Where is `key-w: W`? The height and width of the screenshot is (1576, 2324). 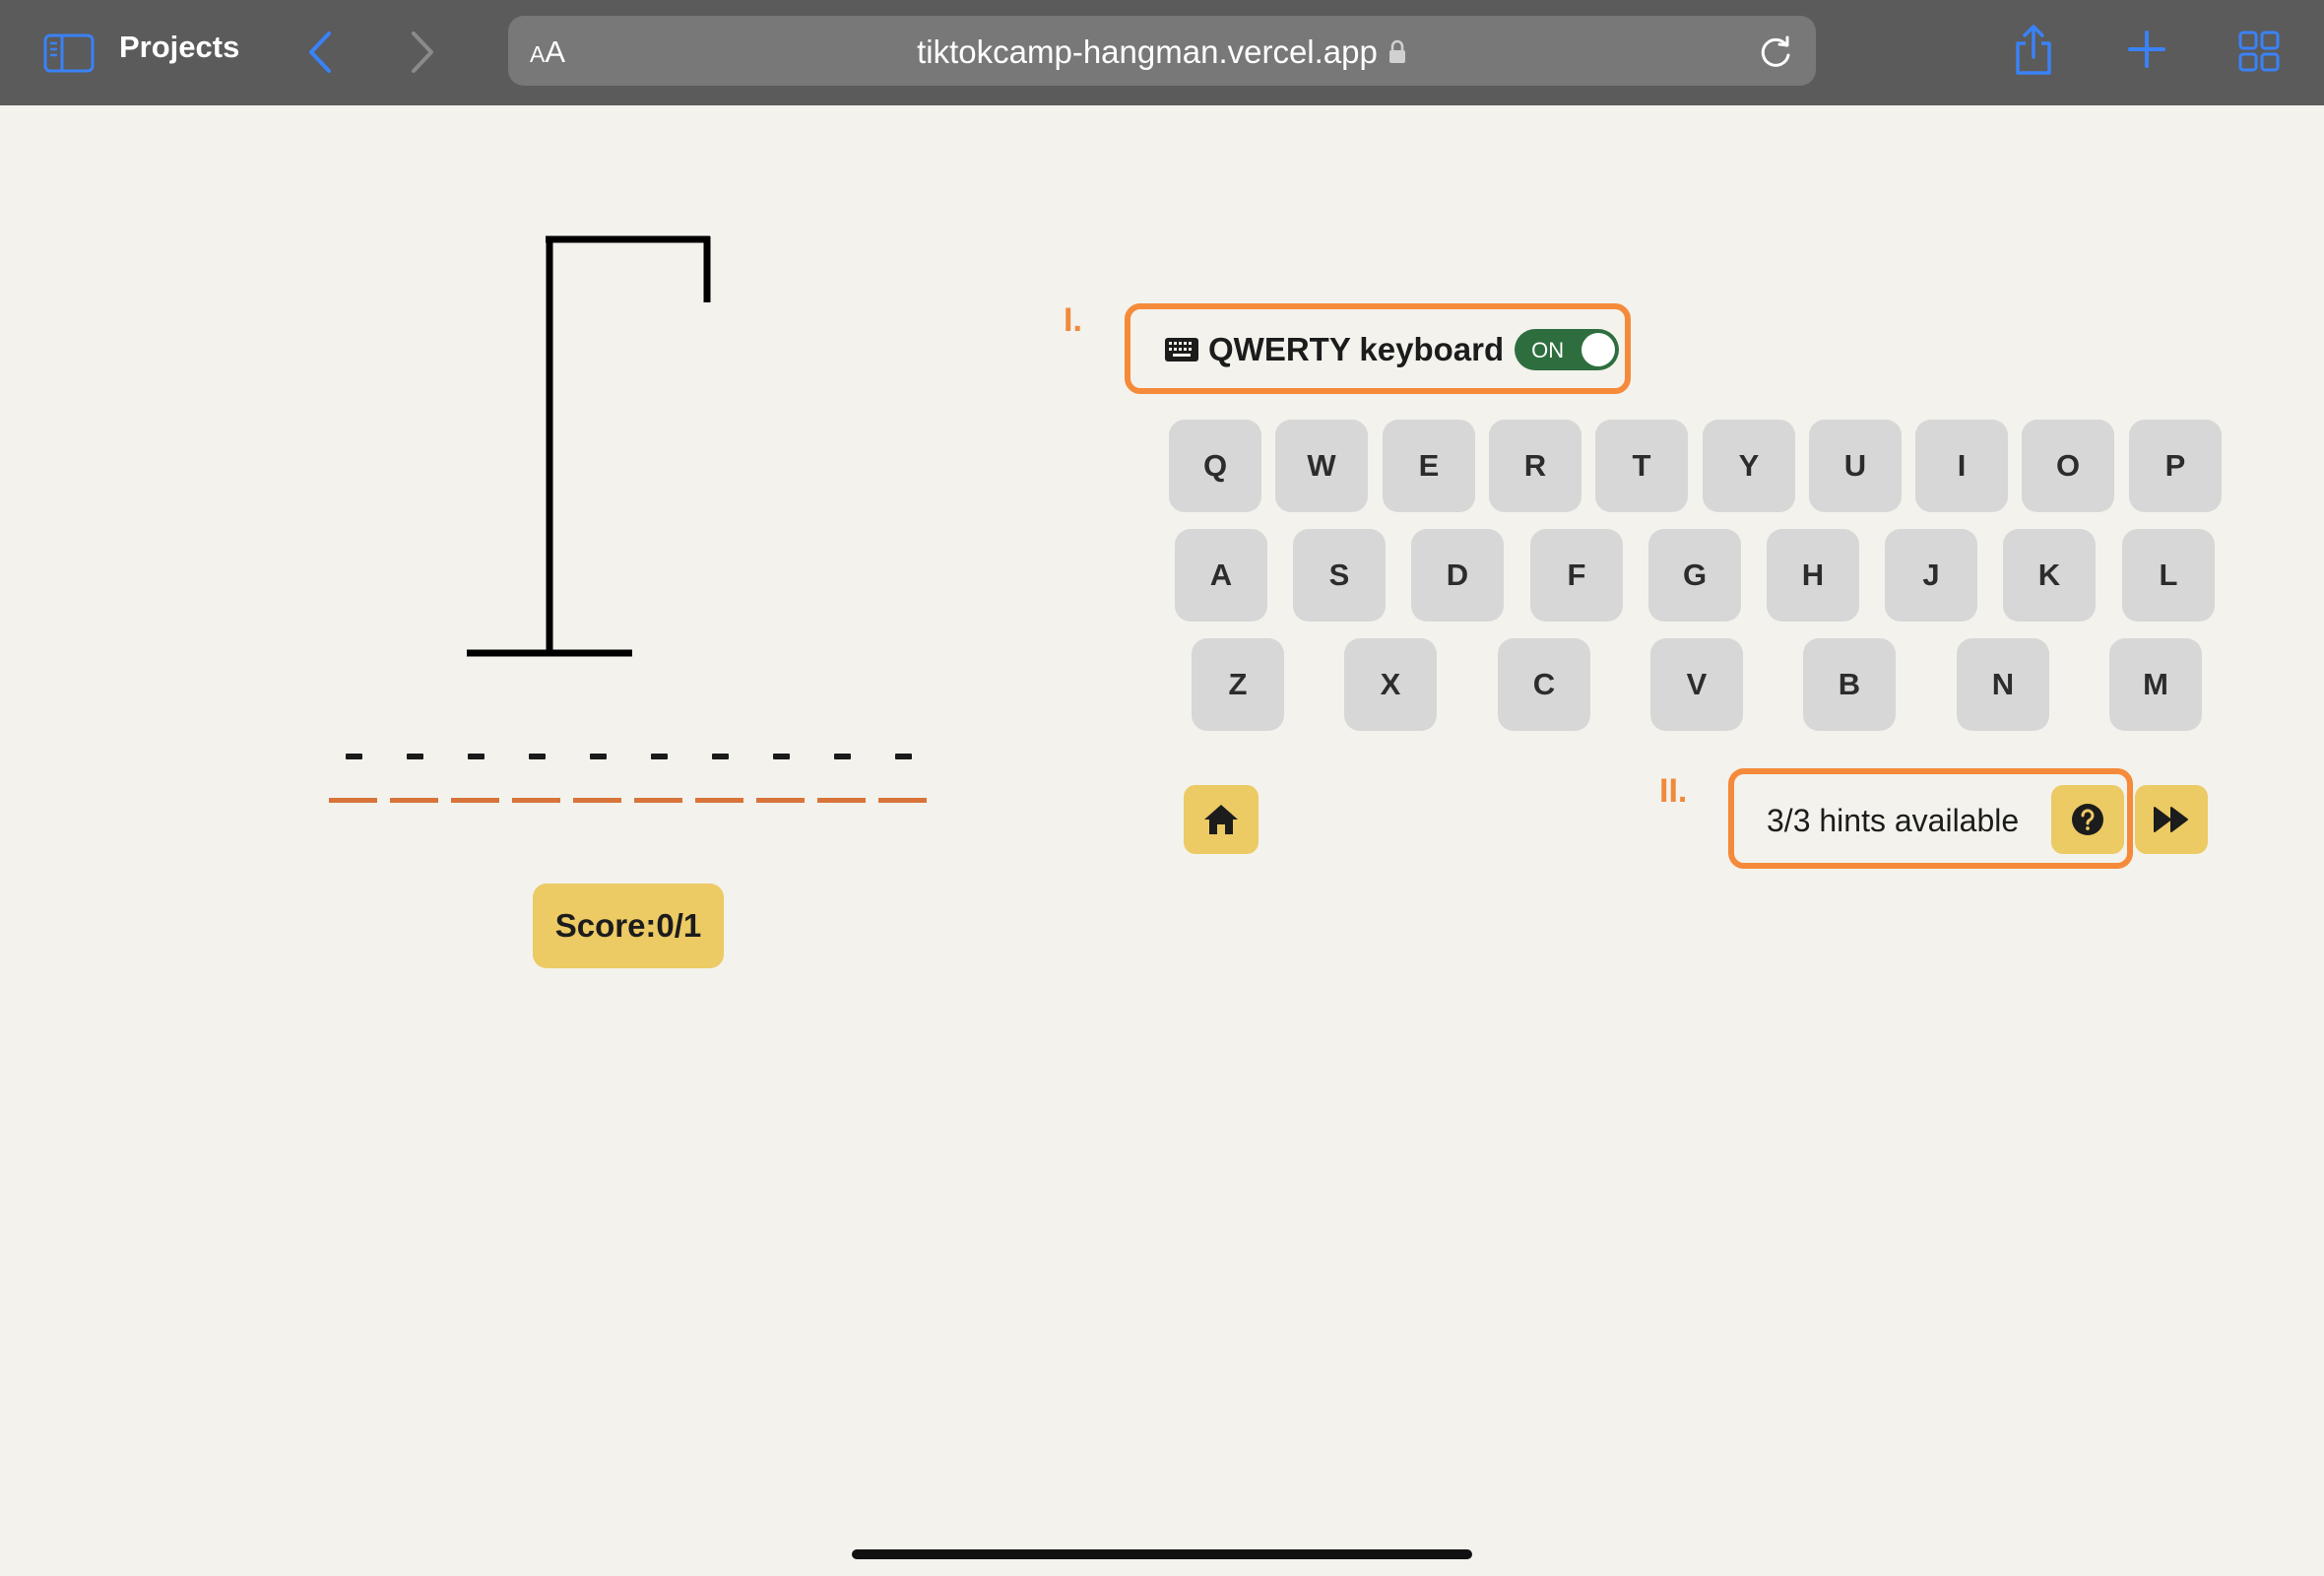
key-w: W is located at coordinates (1322, 466).